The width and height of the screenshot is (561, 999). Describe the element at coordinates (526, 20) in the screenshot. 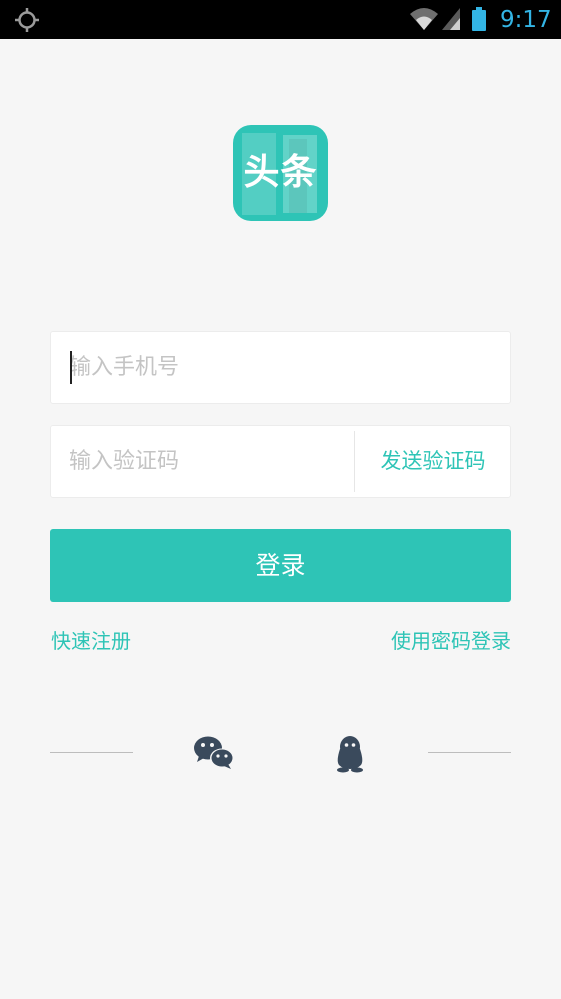

I see `clock: 9:17` at that location.